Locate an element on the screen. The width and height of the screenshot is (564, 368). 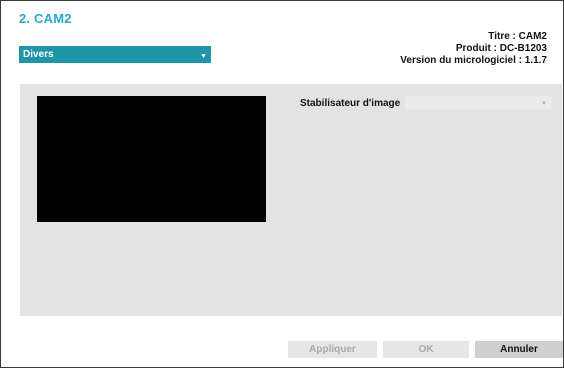
ok-button: OK is located at coordinates (426, 349).